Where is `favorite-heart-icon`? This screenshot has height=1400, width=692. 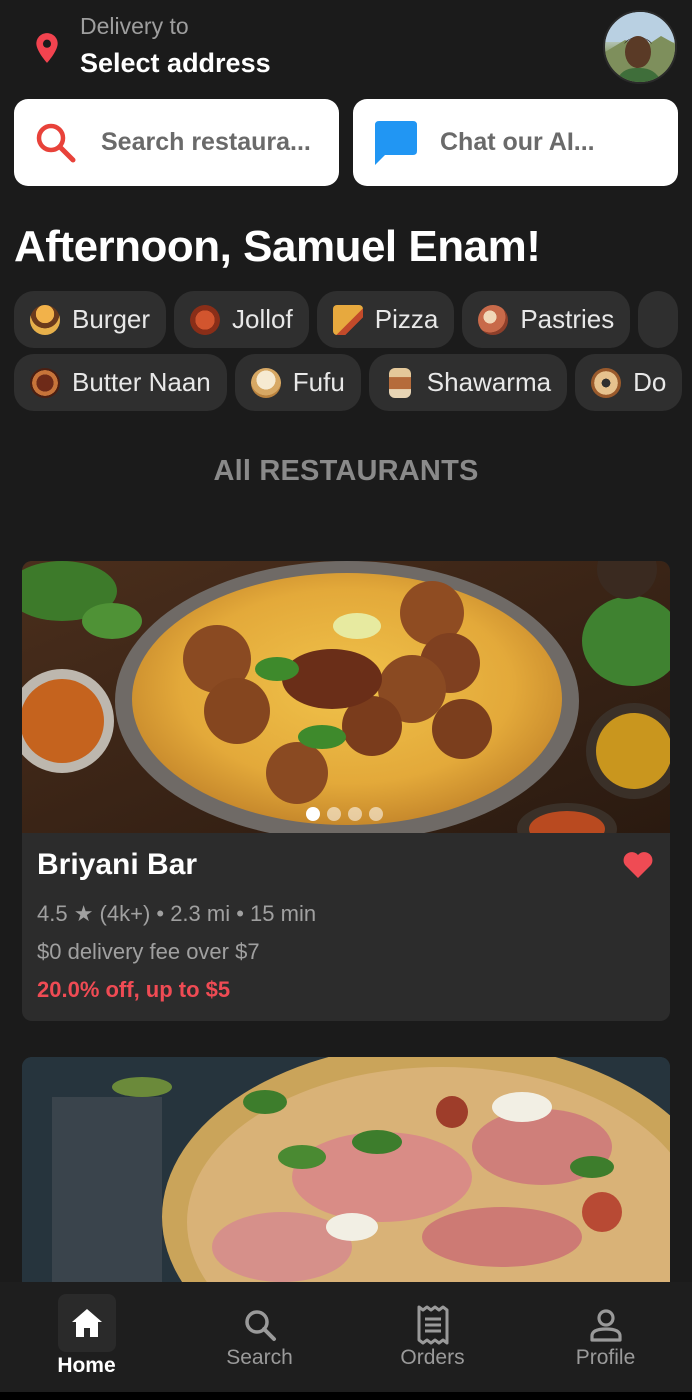 favorite-heart-icon is located at coordinates (638, 864).